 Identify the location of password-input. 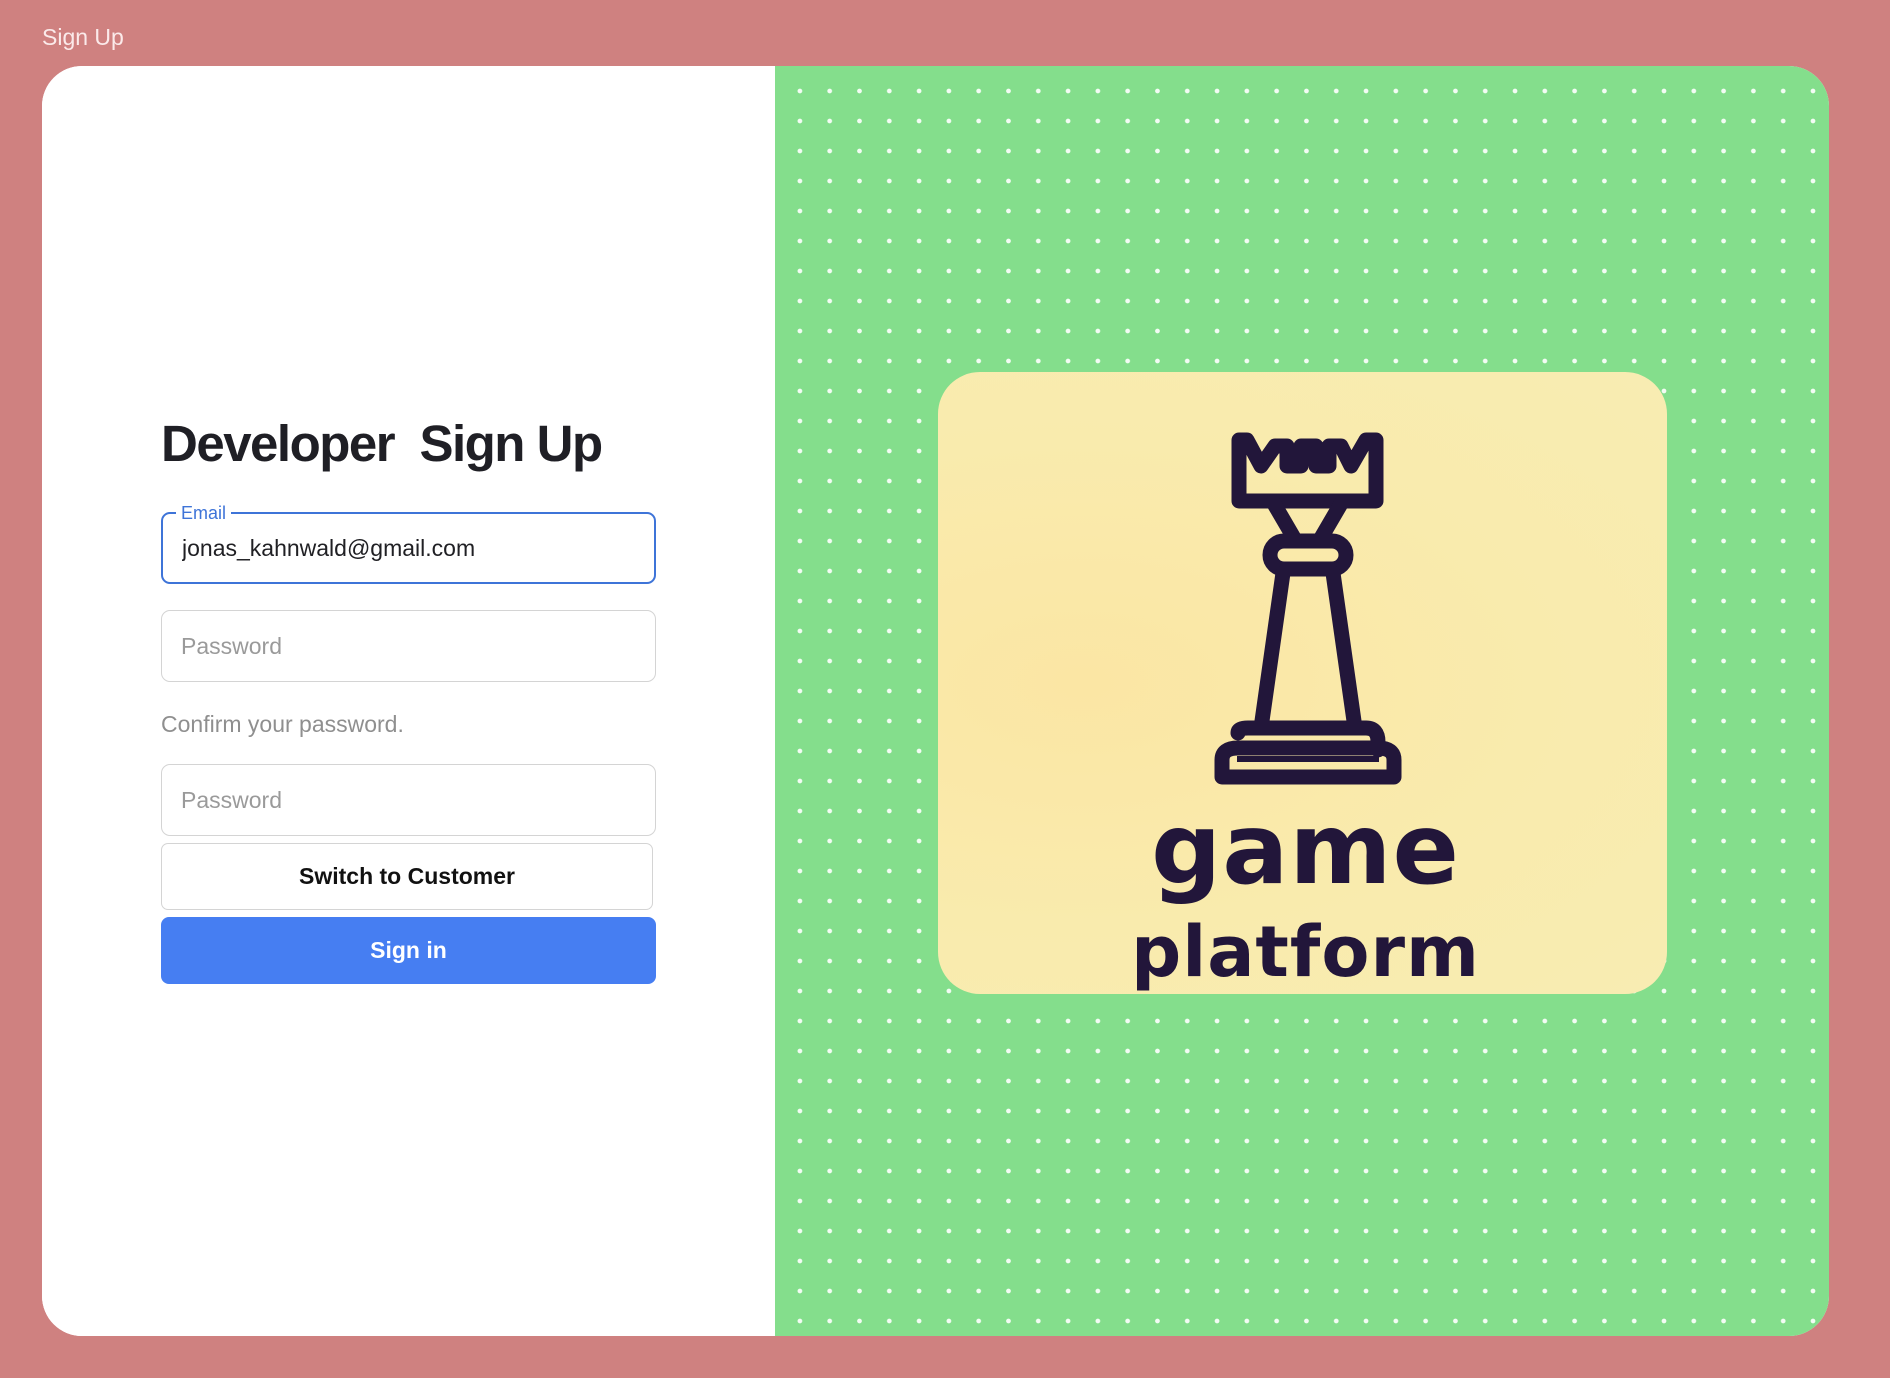
(408, 646).